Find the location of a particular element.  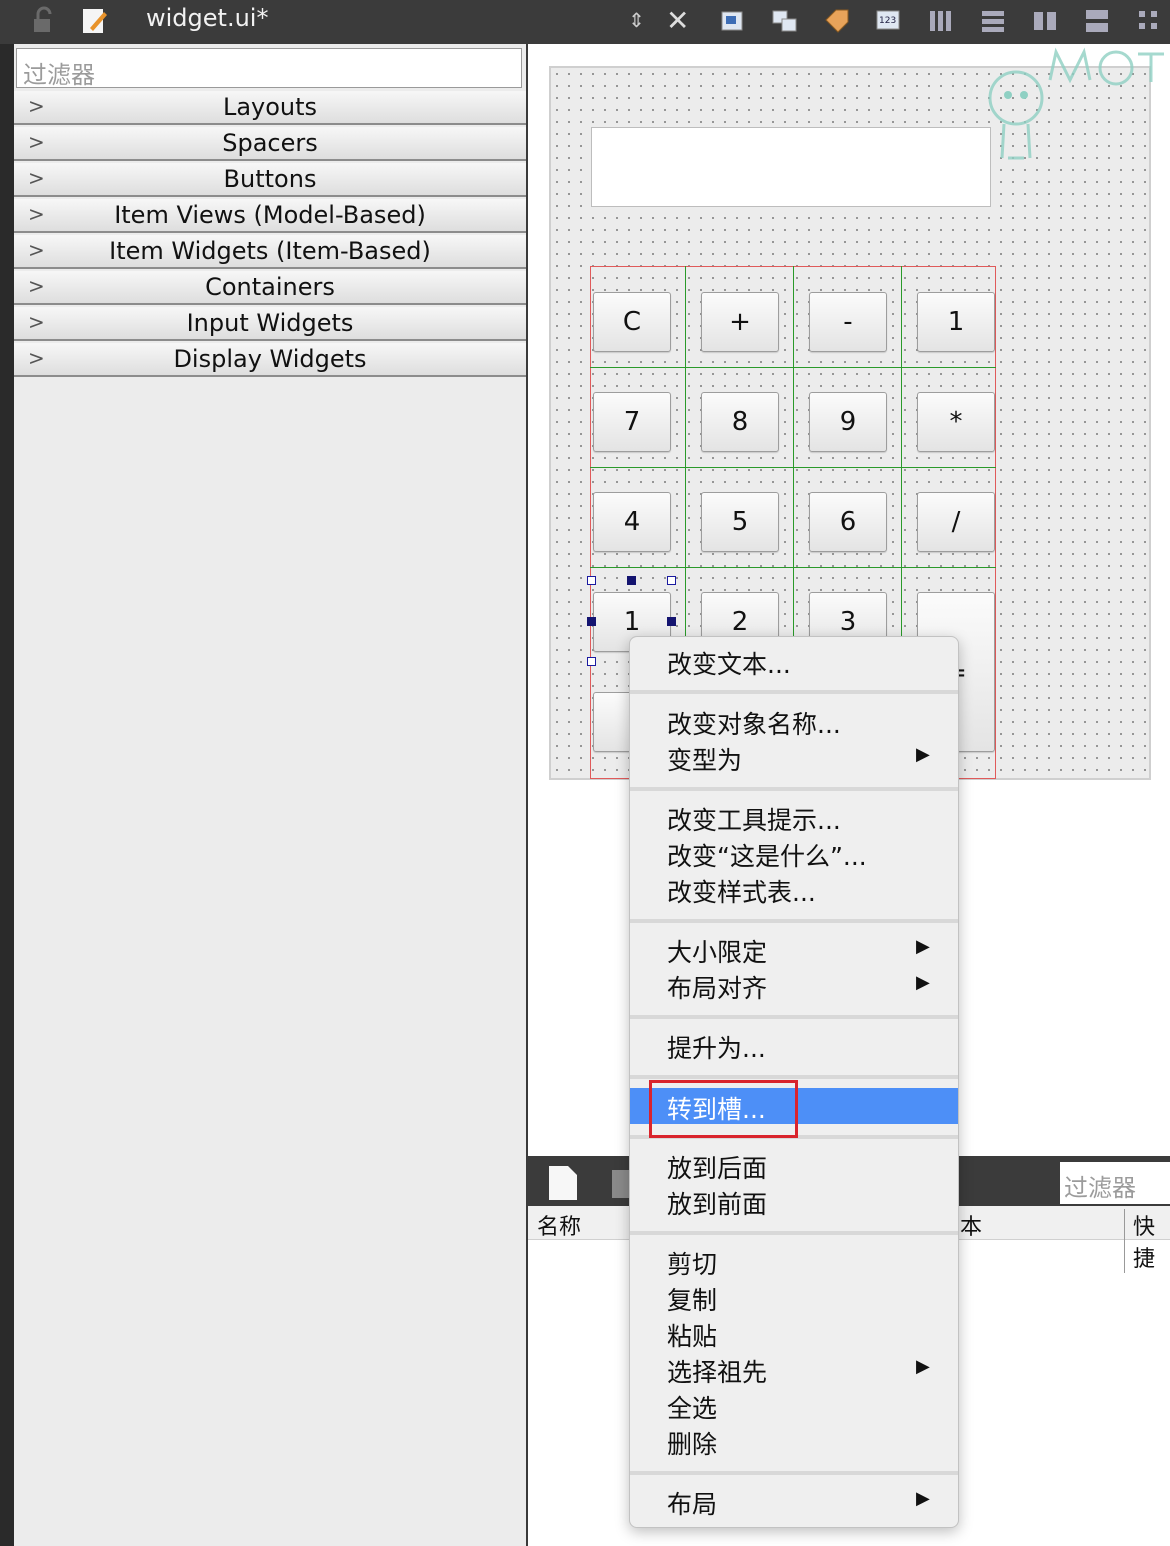

category-label: Containers is located at coordinates (270, 287).